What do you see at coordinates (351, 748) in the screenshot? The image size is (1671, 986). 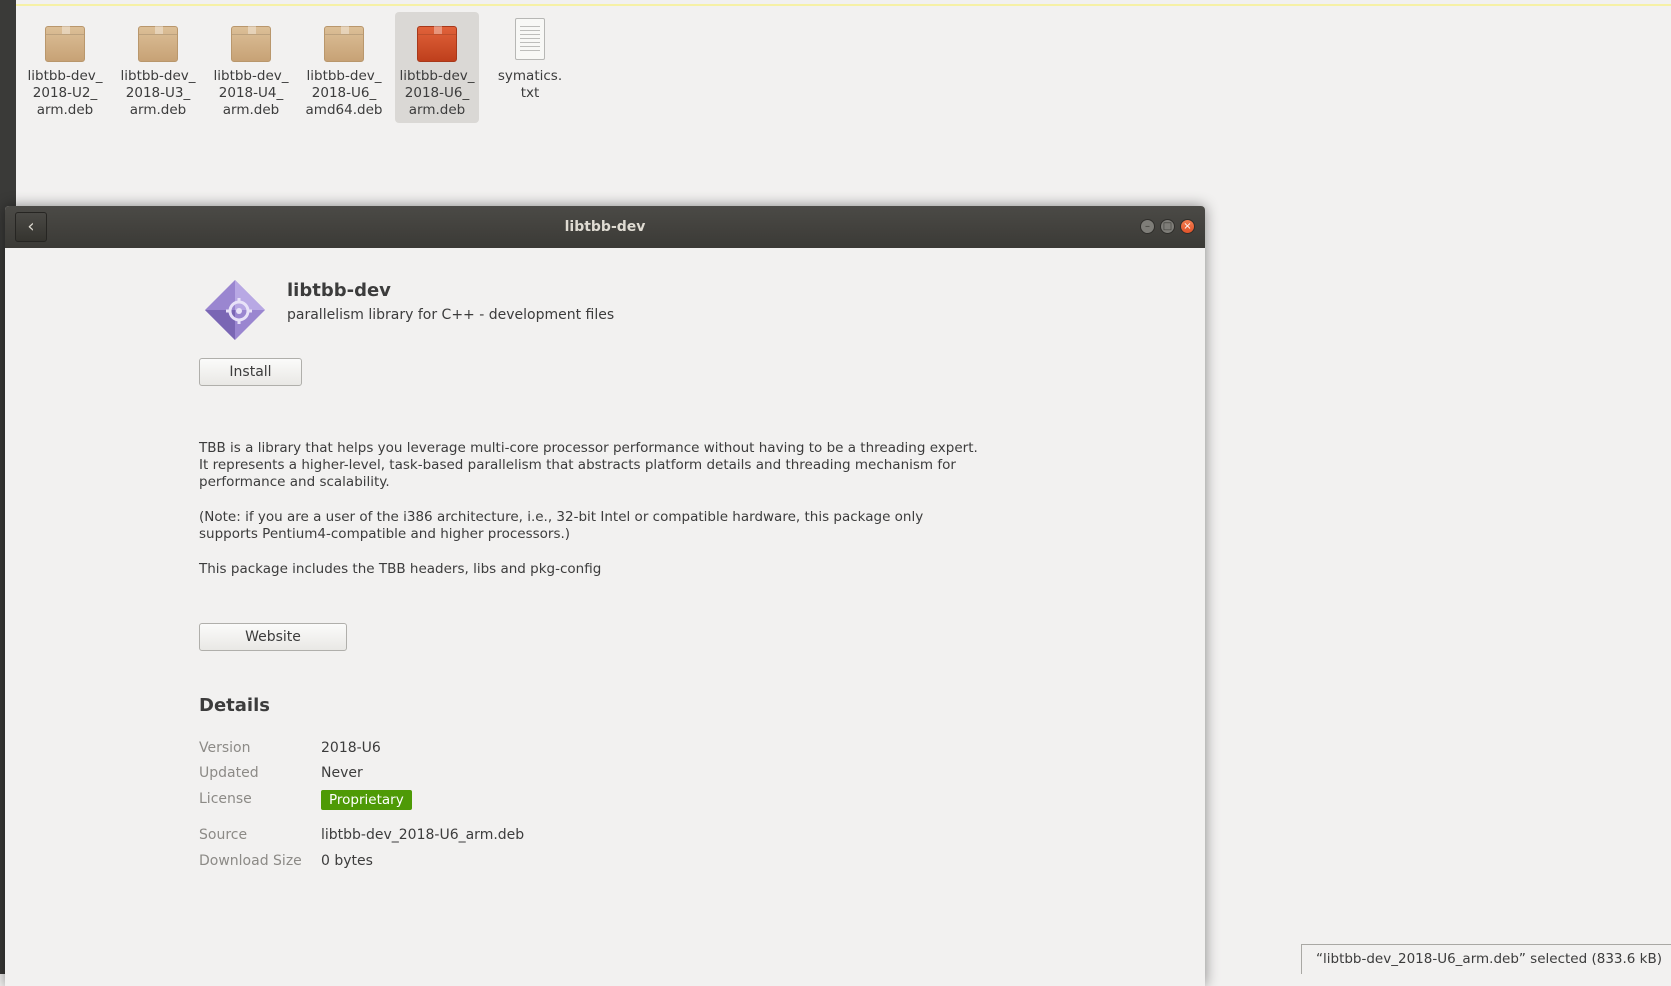 I see `detail-value: 2018-U6` at bounding box center [351, 748].